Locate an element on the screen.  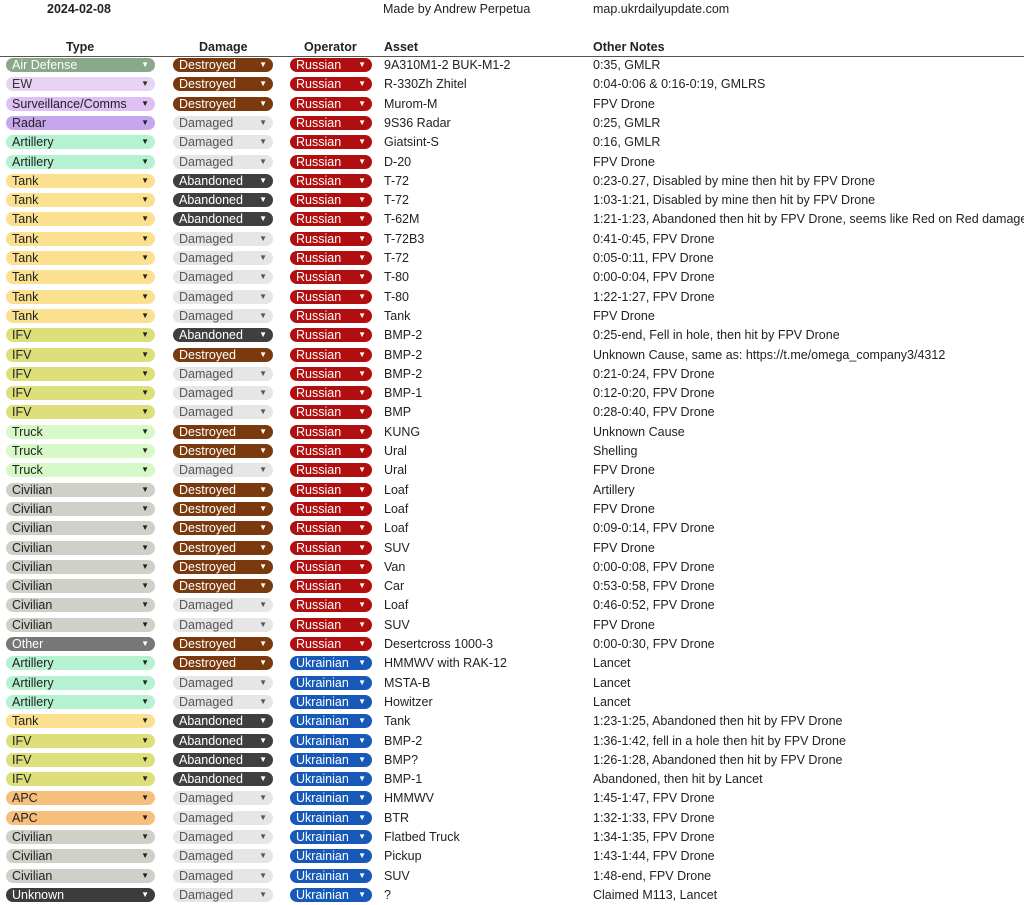
type-dropdown: Radar ▼ is located at coordinates (80, 122).